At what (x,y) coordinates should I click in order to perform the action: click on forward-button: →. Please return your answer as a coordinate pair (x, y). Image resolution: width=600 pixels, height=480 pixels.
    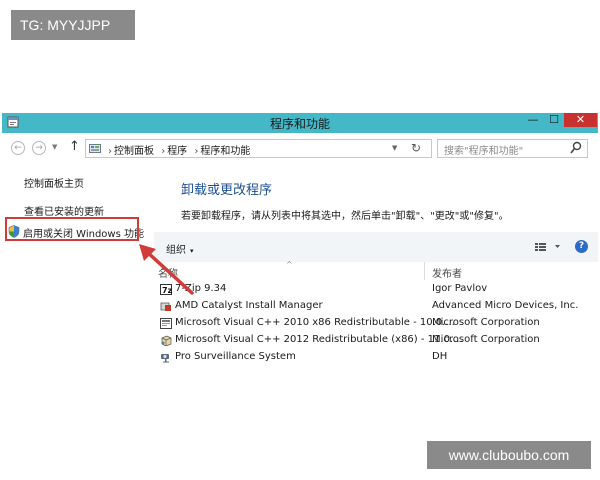
    Looking at the image, I should click on (39, 148).